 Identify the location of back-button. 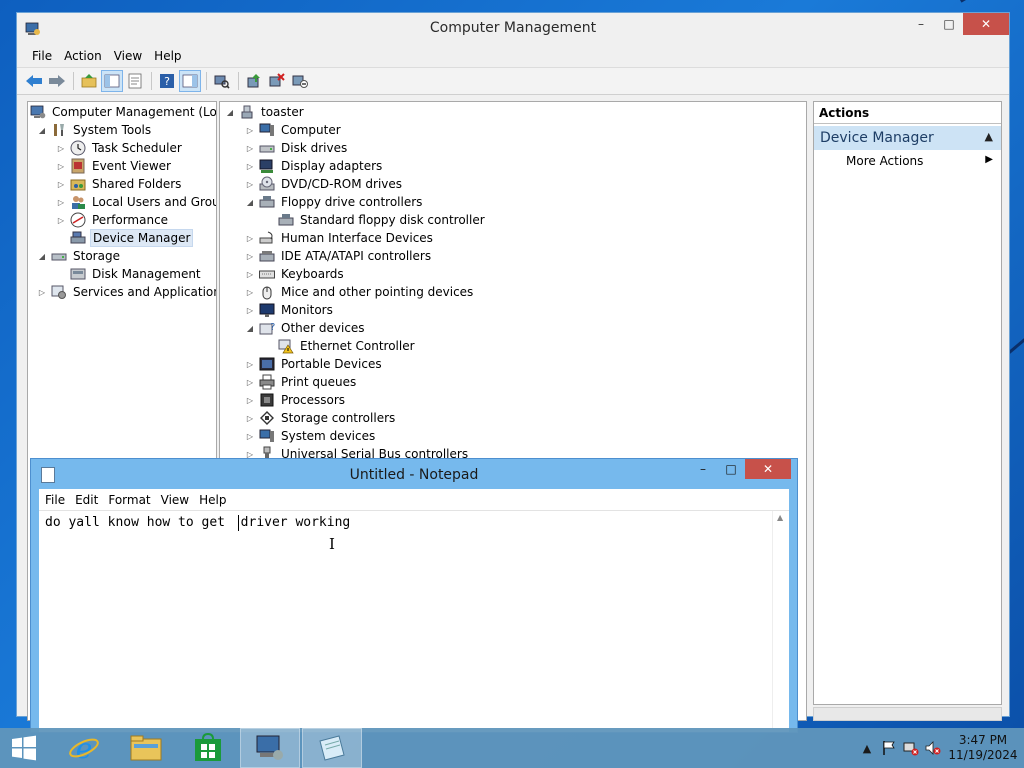
(34, 81).